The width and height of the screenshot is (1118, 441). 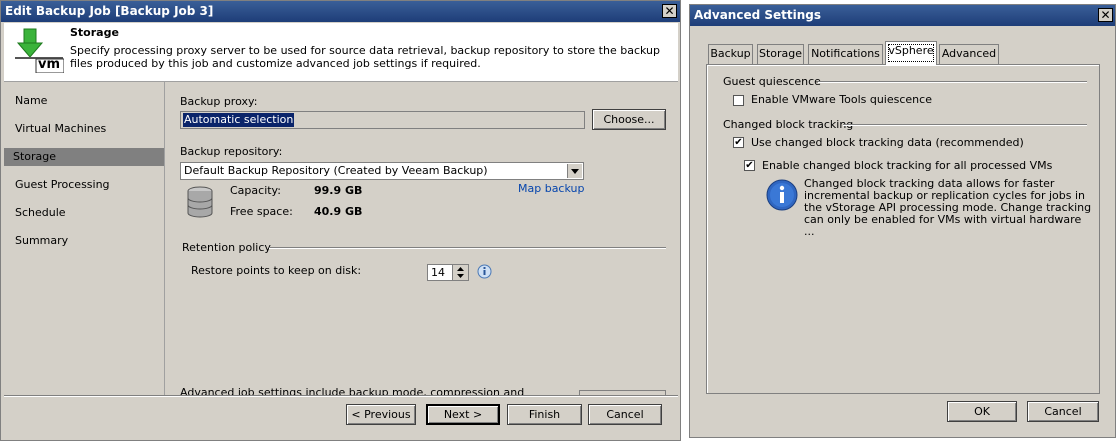 What do you see at coordinates (782, 195) in the screenshot?
I see `info-circle-icon` at bounding box center [782, 195].